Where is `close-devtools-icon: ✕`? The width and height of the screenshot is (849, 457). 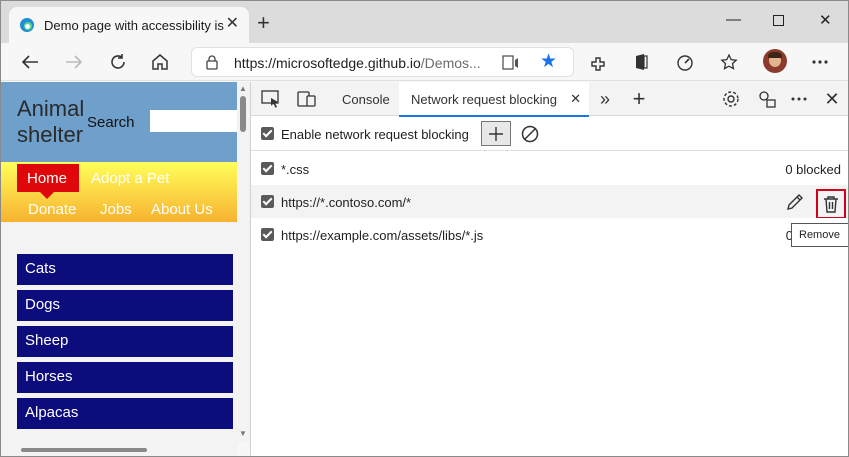 close-devtools-icon: ✕ is located at coordinates (832, 99).